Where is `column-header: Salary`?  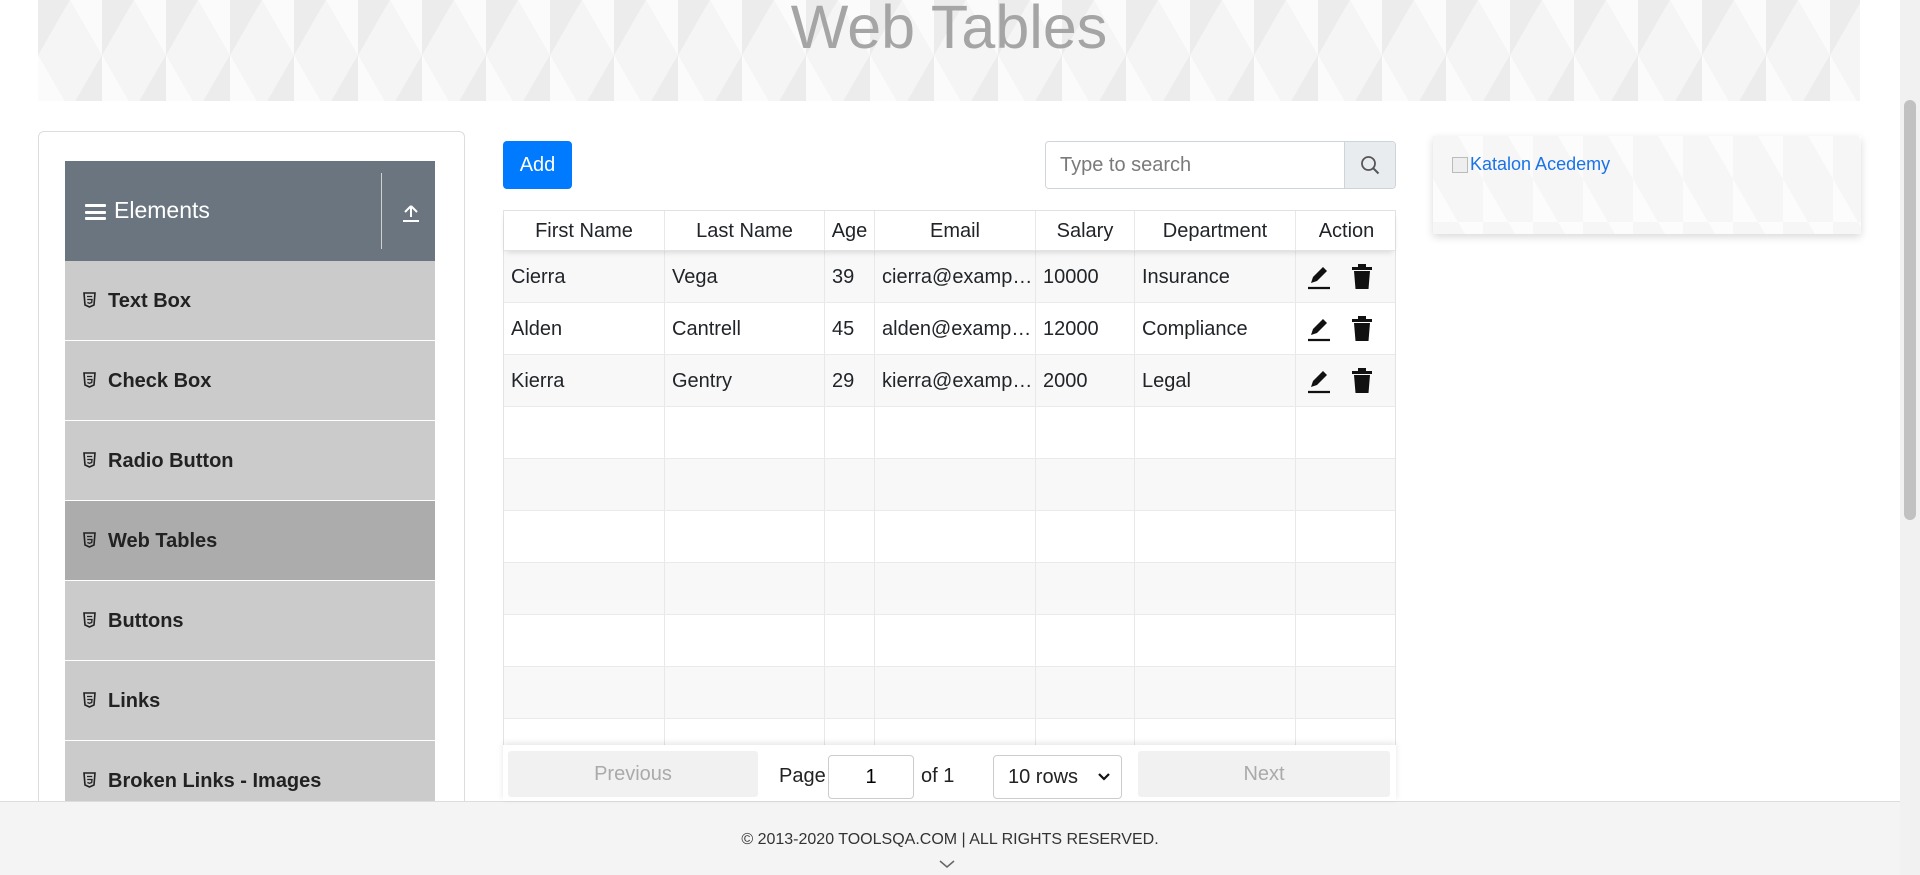
column-header: Salary is located at coordinates (1085, 230).